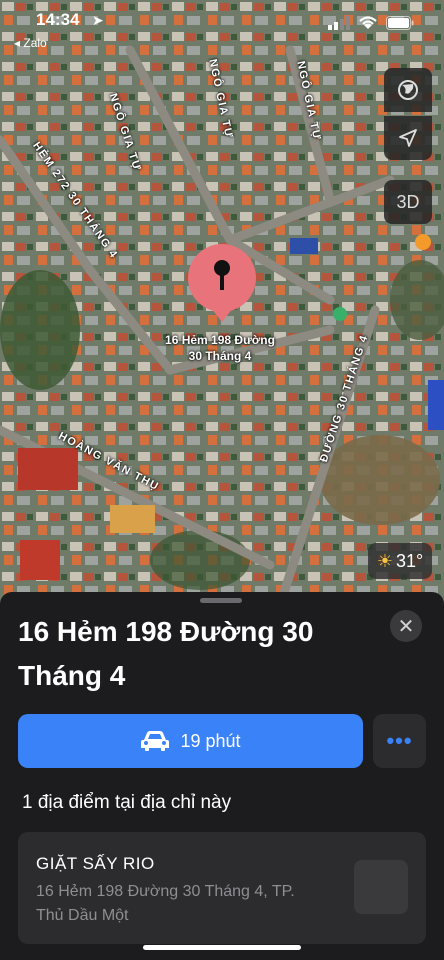 This screenshot has width=444, height=960. I want to click on pin-label: 16 Hẻm 198 Đường 30 Tháng 4, so click(220, 348).